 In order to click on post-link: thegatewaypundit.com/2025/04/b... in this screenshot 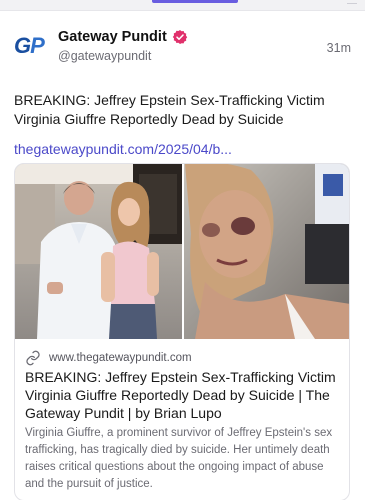, I will do `click(123, 149)`.